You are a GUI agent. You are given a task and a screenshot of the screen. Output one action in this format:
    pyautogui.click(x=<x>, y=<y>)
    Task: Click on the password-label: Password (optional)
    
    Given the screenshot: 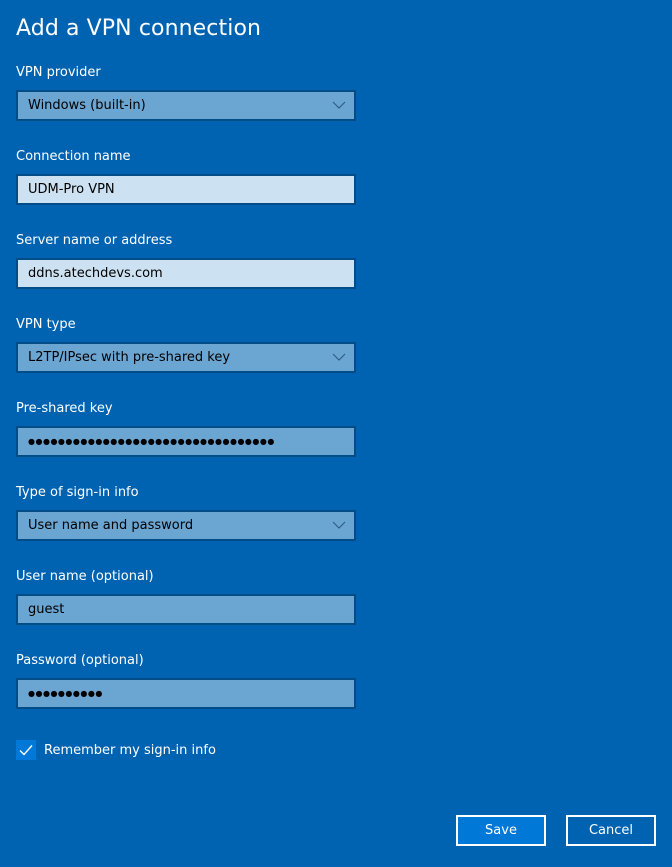 What is the action you would take?
    pyautogui.click(x=80, y=660)
    